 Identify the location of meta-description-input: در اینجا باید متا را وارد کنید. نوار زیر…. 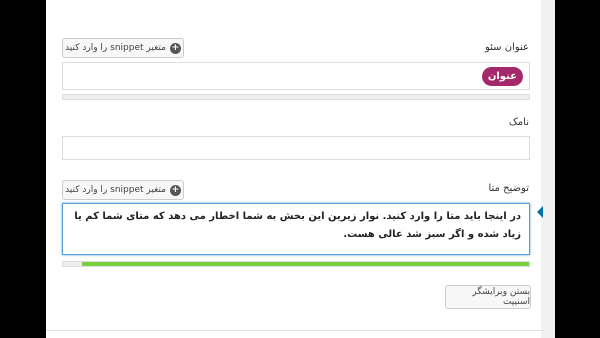
(296, 229).